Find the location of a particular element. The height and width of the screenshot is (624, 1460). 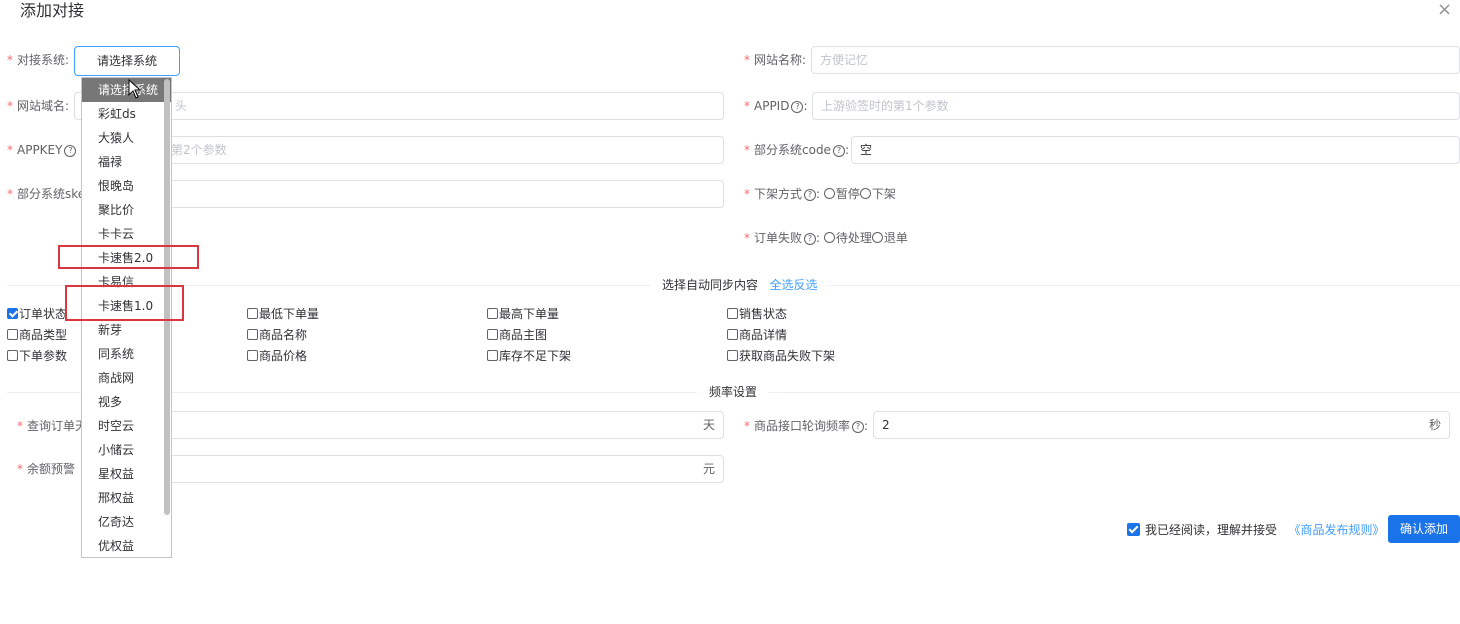

rules-link: 《商品发布规则》 is located at coordinates (1336, 530).